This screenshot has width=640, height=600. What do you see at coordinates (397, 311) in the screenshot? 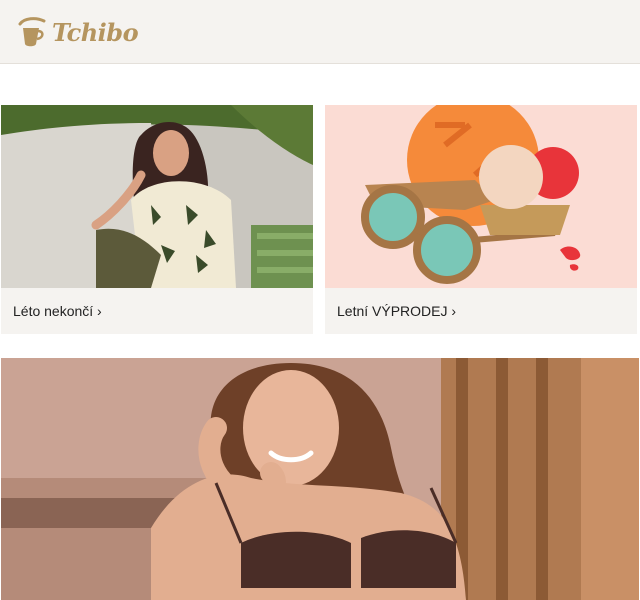
I see `promo-tile-caption: Letní VÝPRODEJ ›` at bounding box center [397, 311].